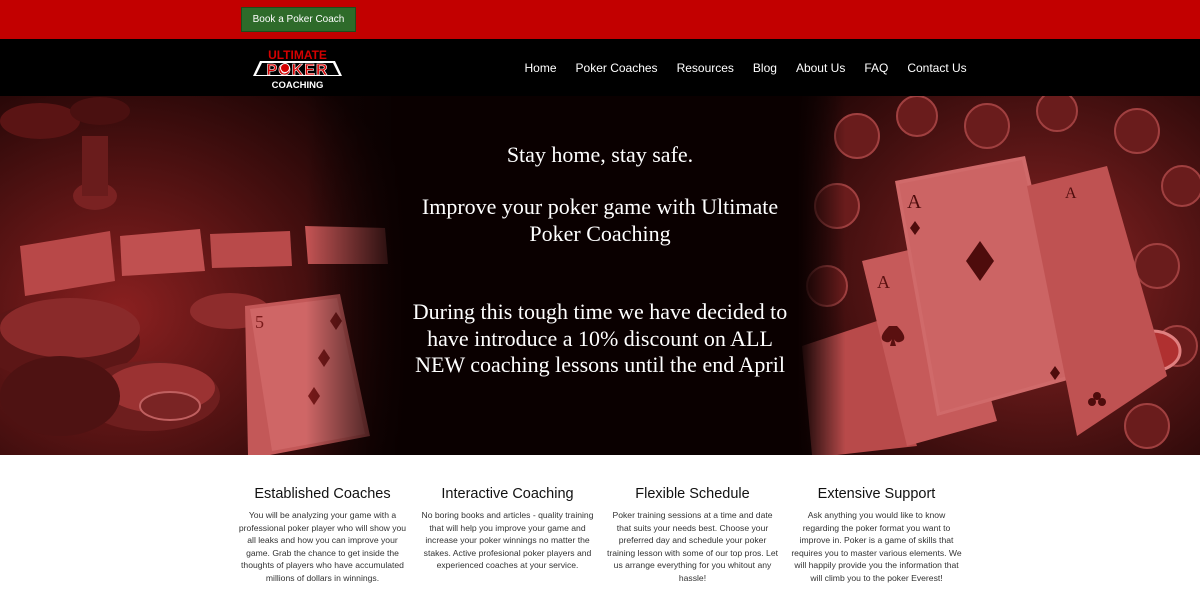  I want to click on nav-blog: Blog, so click(764, 68).